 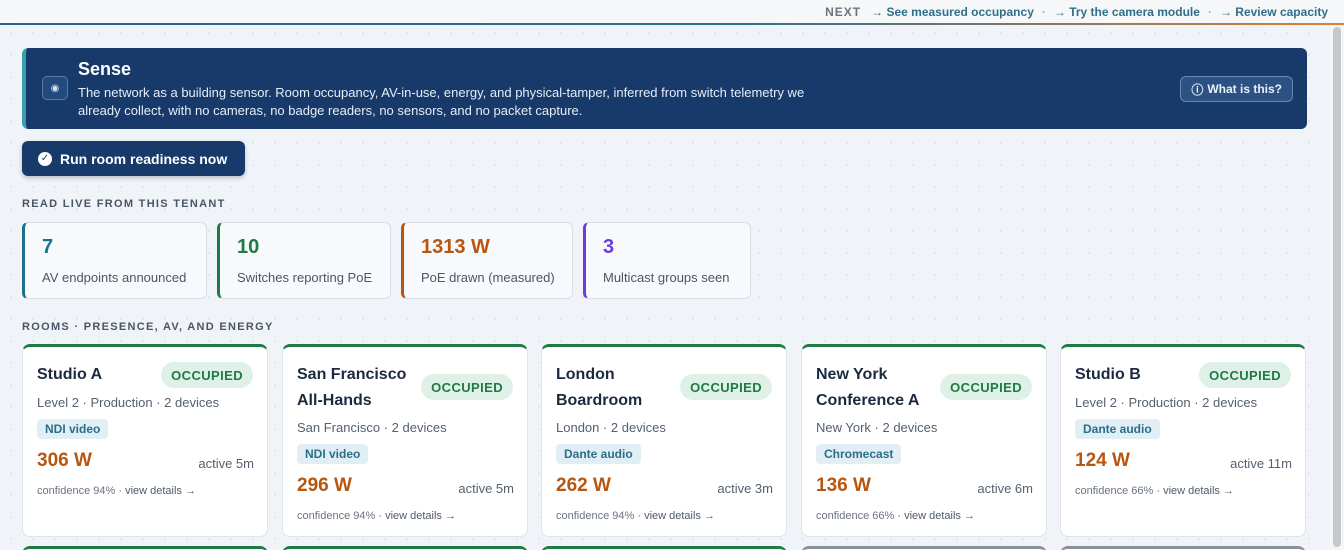 What do you see at coordinates (599, 387) in the screenshot?
I see `room-name: London Boardroom` at bounding box center [599, 387].